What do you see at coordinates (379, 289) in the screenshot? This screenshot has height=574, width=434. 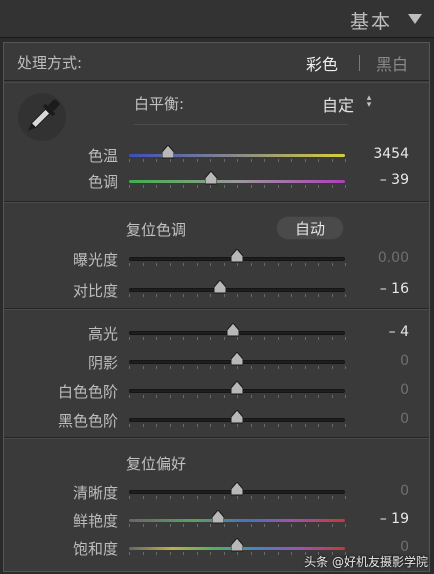 I see `slider-value: – 16` at bounding box center [379, 289].